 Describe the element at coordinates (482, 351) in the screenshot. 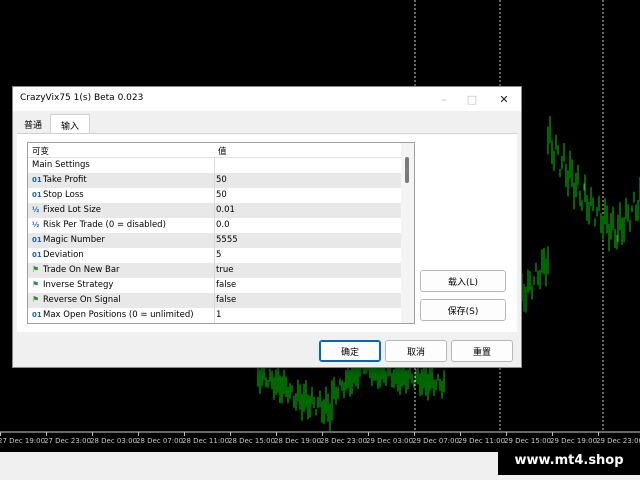

I see `reset-button: 重置` at that location.